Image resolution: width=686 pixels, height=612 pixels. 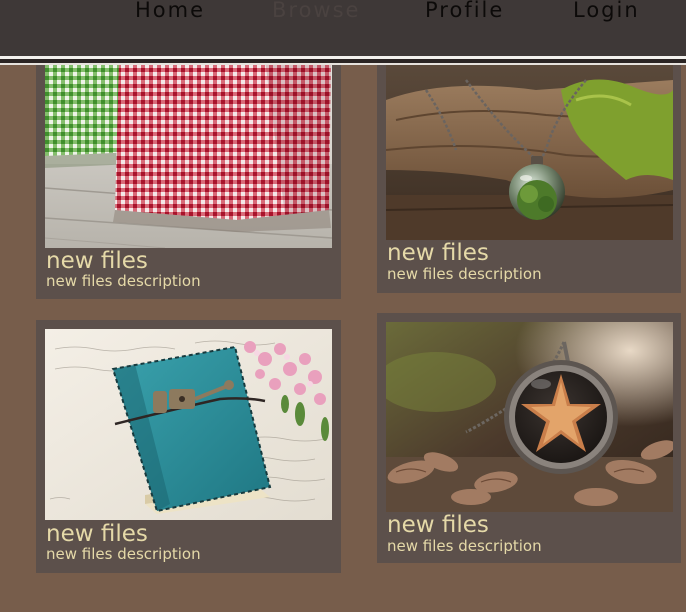 What do you see at coordinates (316, 11) in the screenshot?
I see `nav-browse-link: Browse` at bounding box center [316, 11].